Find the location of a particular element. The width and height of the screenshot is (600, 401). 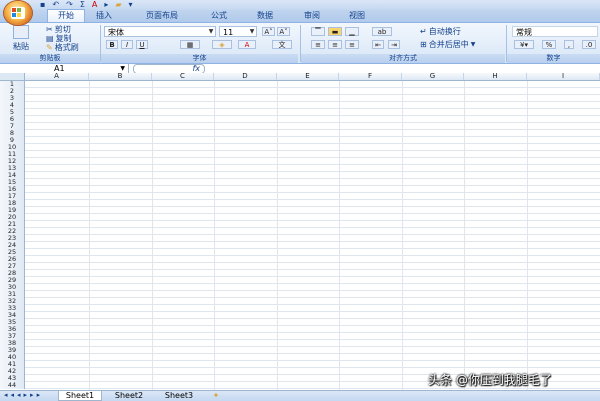

fill-arrow-icon: ▸ is located at coordinates (106, 5).